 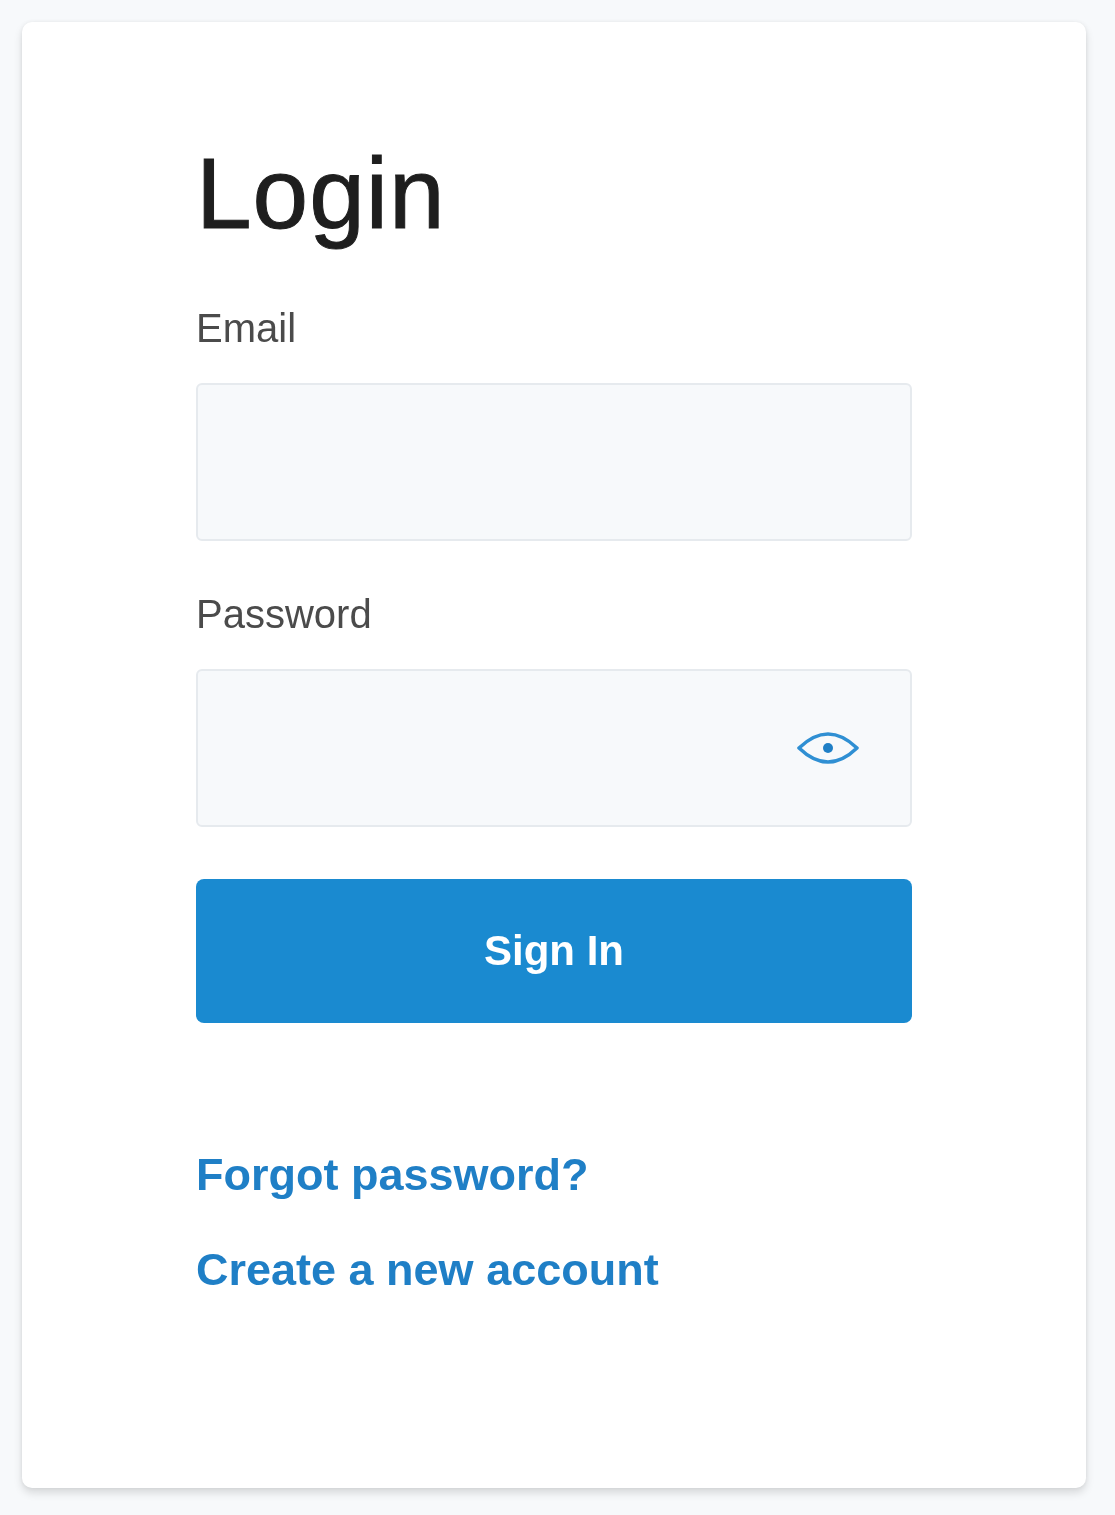 What do you see at coordinates (246, 328) in the screenshot?
I see `field-label: Email` at bounding box center [246, 328].